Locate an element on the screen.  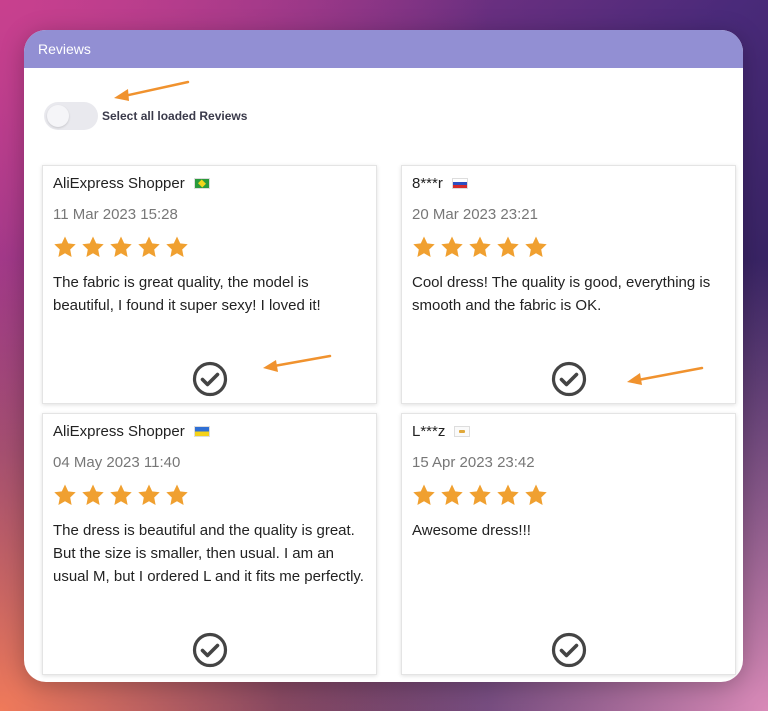
ukraine-flag-icon is located at coordinates (201, 431).